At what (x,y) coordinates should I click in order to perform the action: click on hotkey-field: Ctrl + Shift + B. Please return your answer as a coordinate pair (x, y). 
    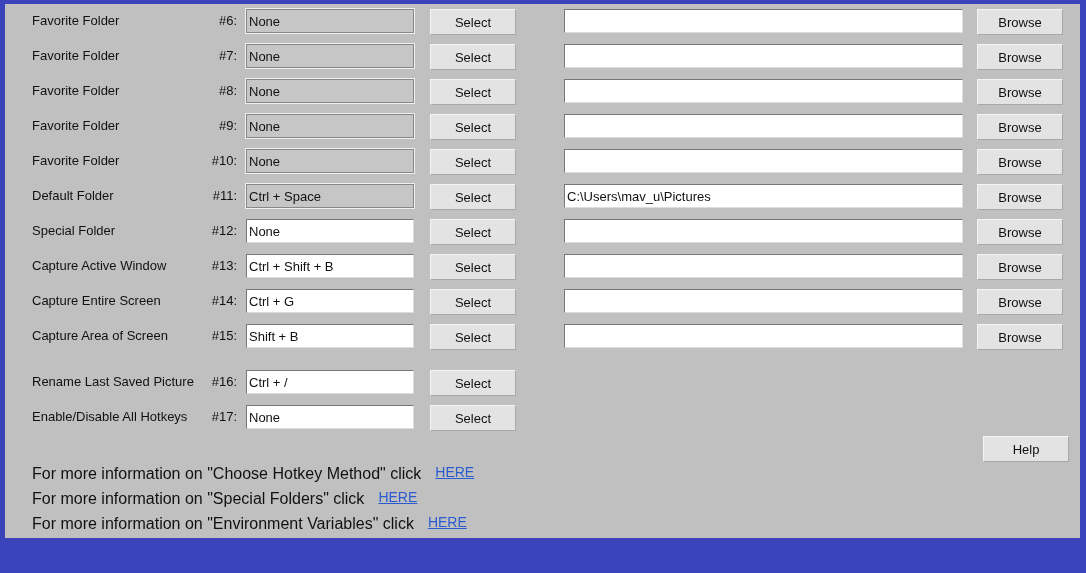
    Looking at the image, I should click on (330, 266).